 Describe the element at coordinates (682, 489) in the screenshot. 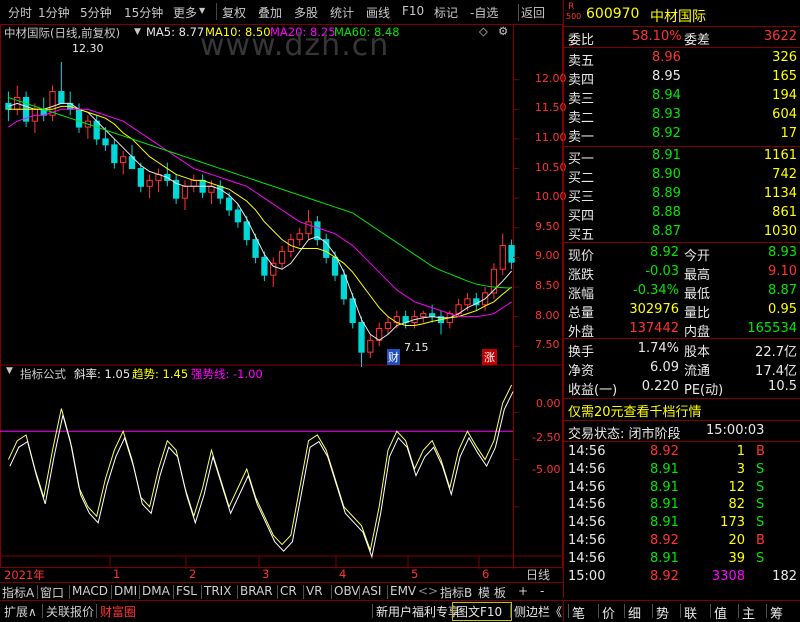

I see `tick-row: 14:56 8.91 12 S` at that location.